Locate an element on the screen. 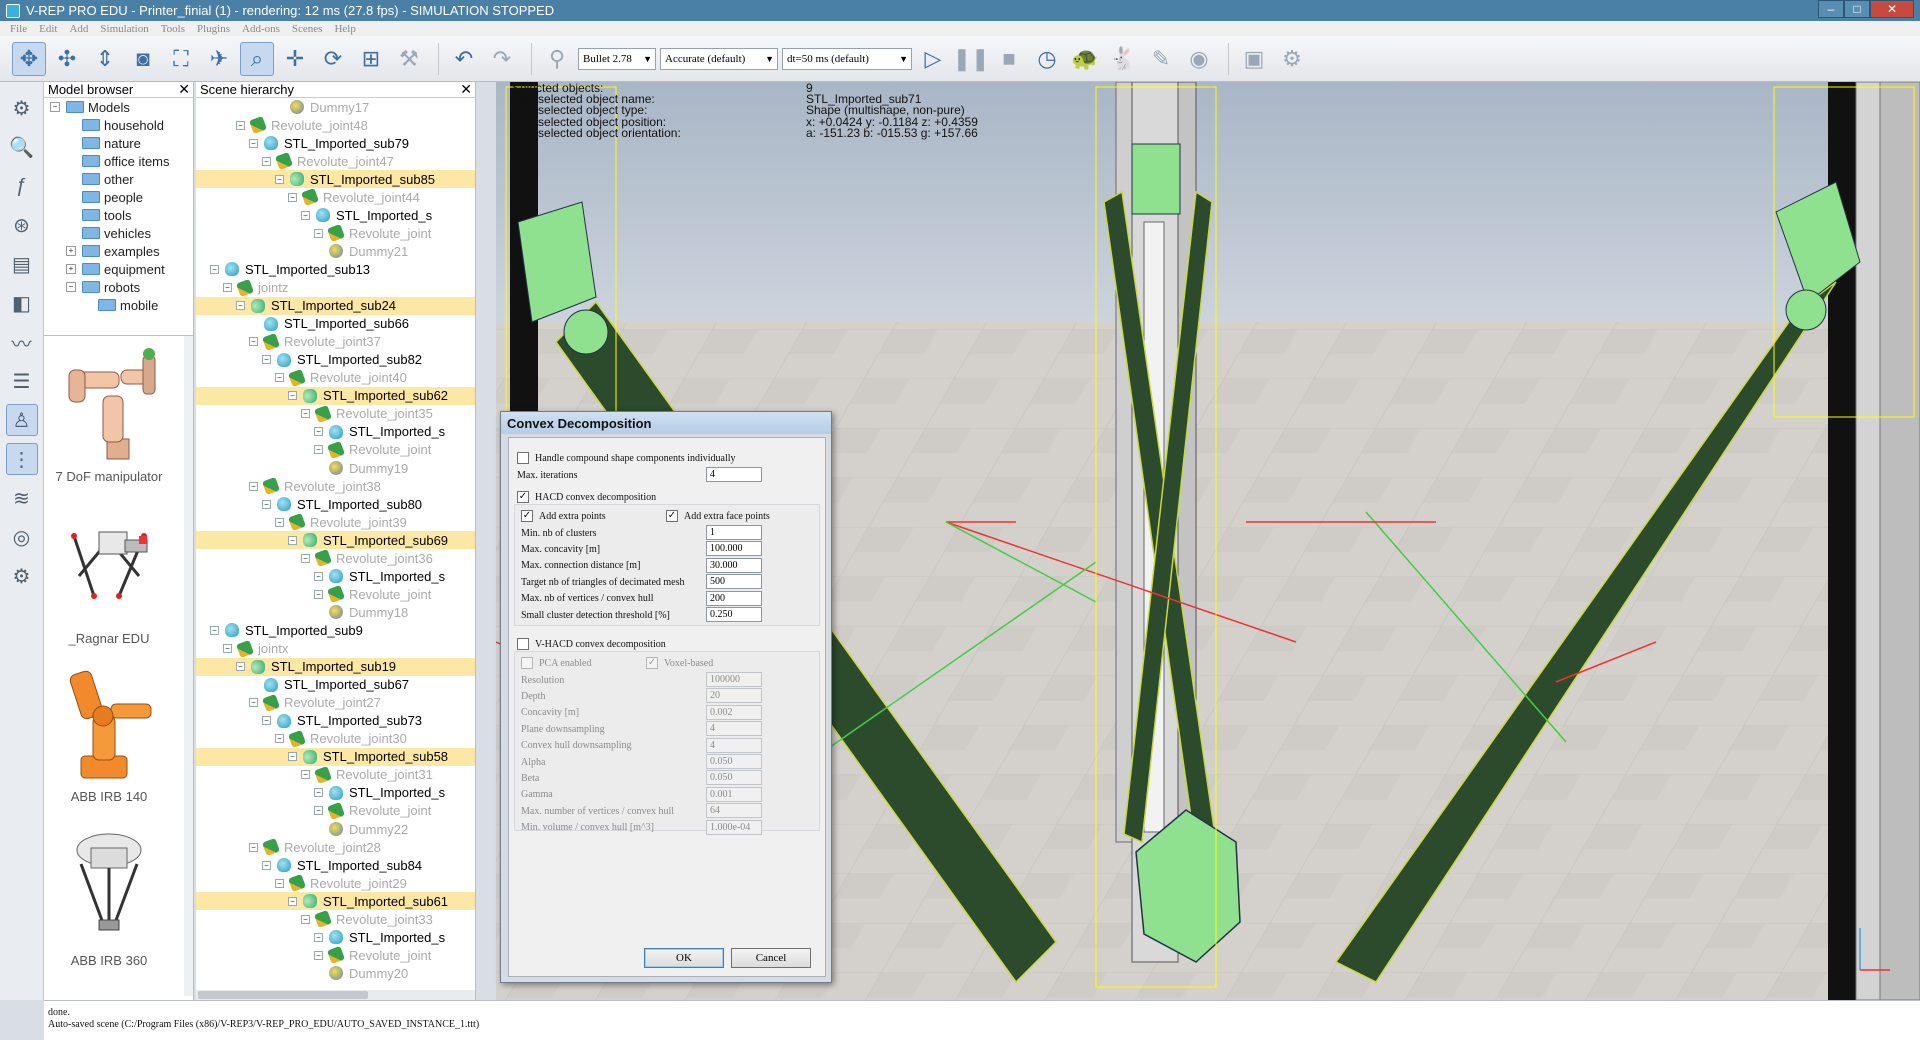  play-icon: ▷ is located at coordinates (933, 59).